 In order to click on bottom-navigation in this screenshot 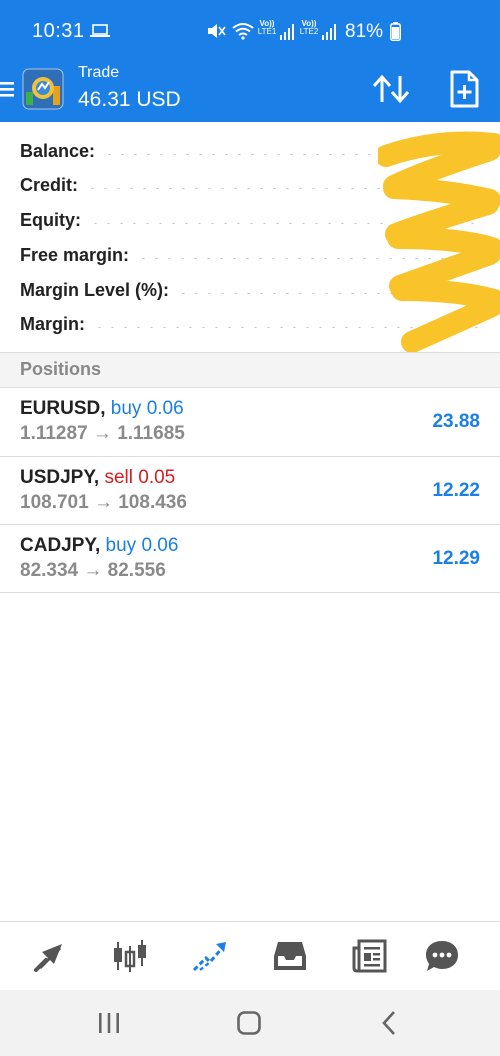, I will do `click(250, 955)`.